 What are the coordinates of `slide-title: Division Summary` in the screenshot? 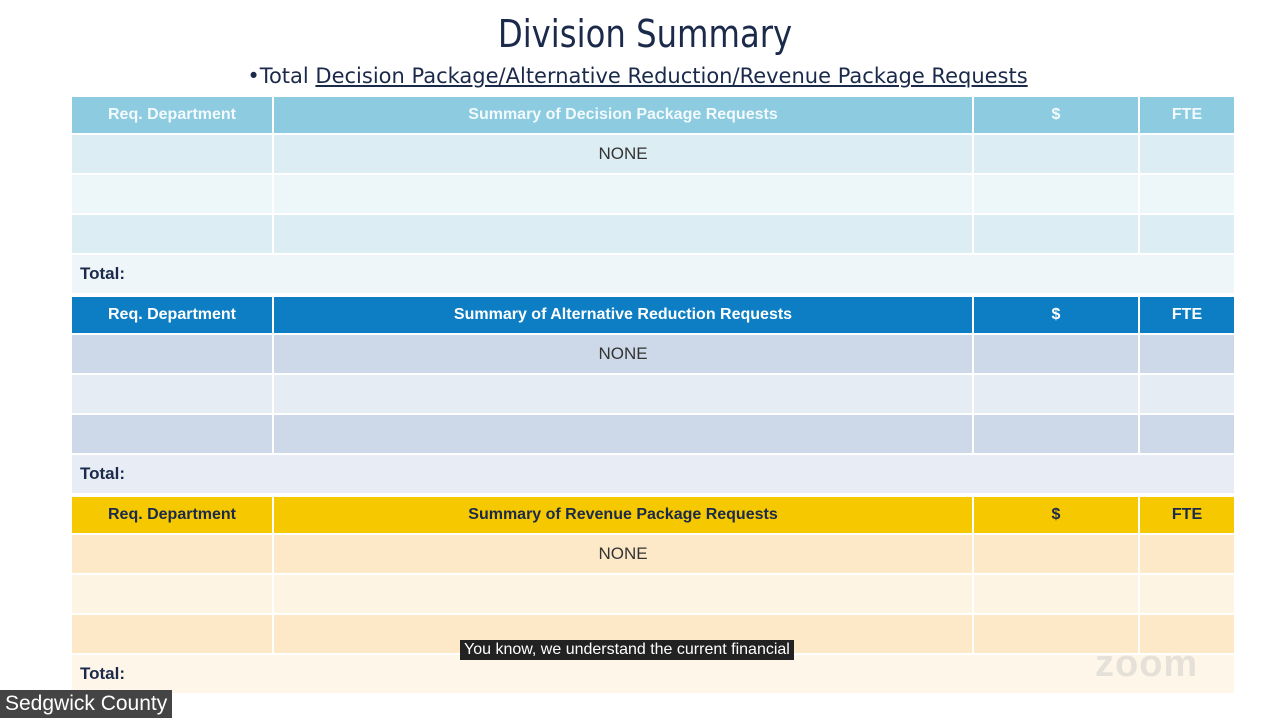 It's located at (645, 34).